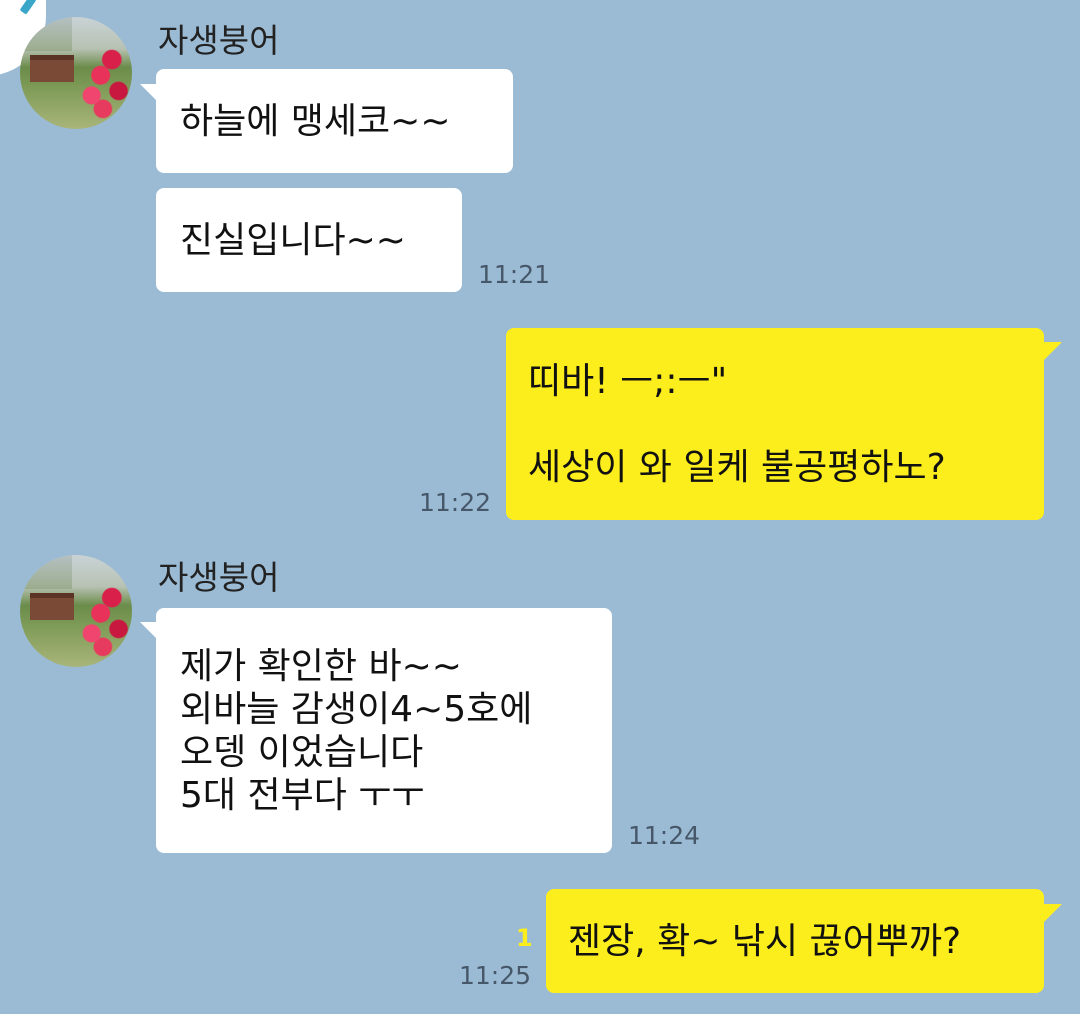 The image size is (1080, 1014). Describe the element at coordinates (315, 121) in the screenshot. I see `message-text: 하늘에 맹세코~~` at that location.